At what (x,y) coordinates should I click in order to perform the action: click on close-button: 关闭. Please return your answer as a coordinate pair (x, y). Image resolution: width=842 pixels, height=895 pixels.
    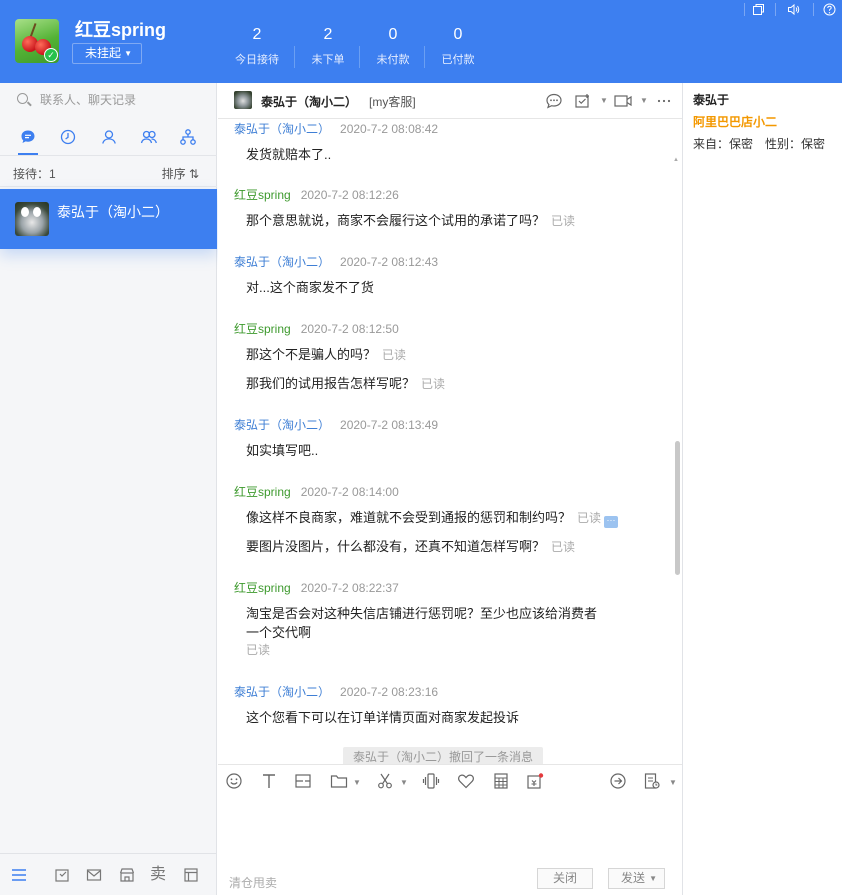
    Looking at the image, I should click on (565, 878).